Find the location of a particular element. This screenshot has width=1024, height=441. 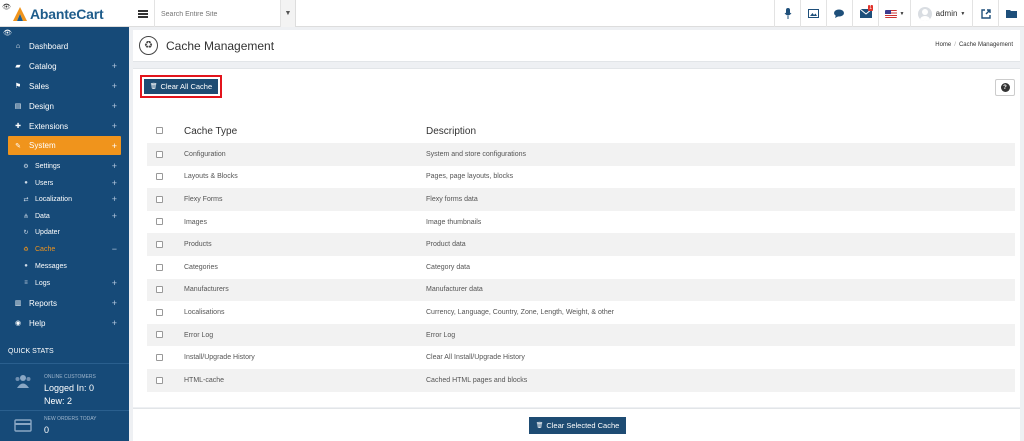

sidebar-item-design: ▤ Design + is located at coordinates (64, 106).